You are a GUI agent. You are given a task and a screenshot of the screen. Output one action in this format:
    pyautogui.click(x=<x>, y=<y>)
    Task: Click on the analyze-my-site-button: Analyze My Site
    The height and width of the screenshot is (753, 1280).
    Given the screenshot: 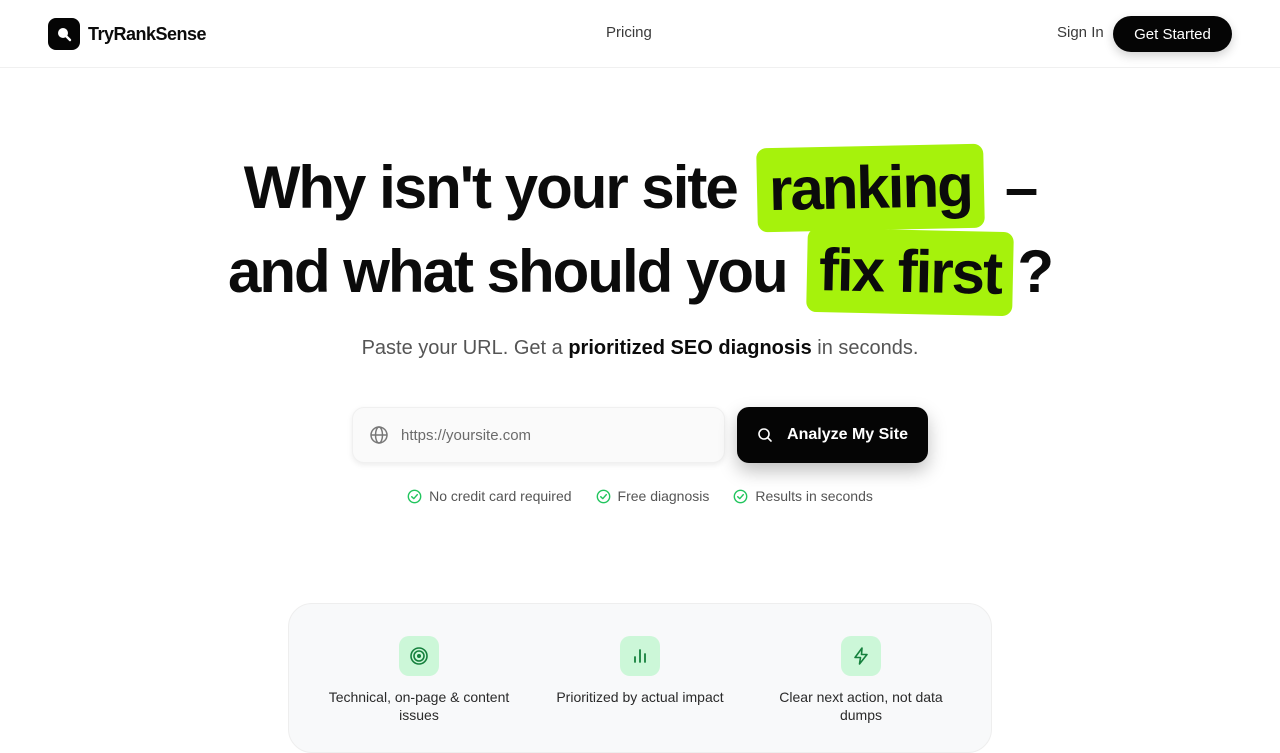 What is the action you would take?
    pyautogui.click(x=832, y=435)
    